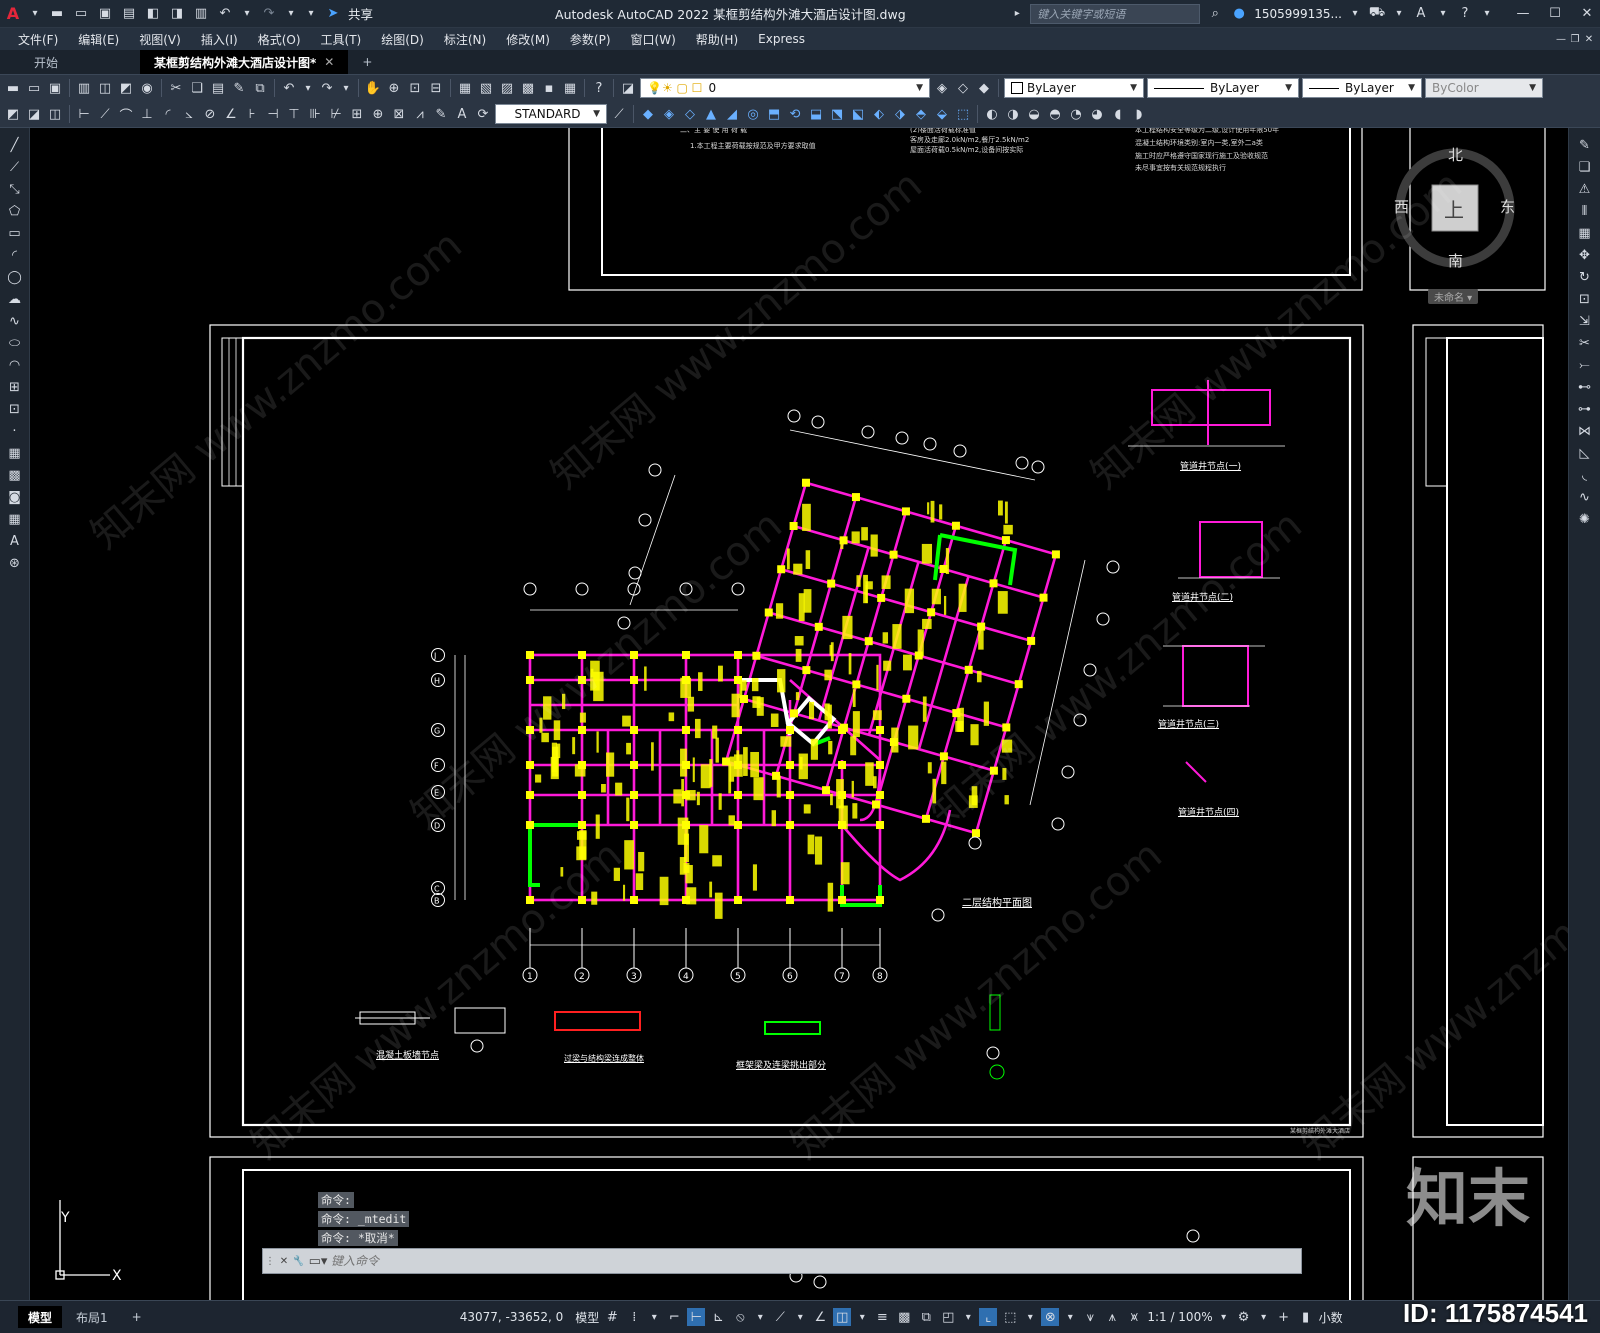 This screenshot has width=1600, height=1333. I want to click on construction-line-icon: ⤡, so click(15, 189).